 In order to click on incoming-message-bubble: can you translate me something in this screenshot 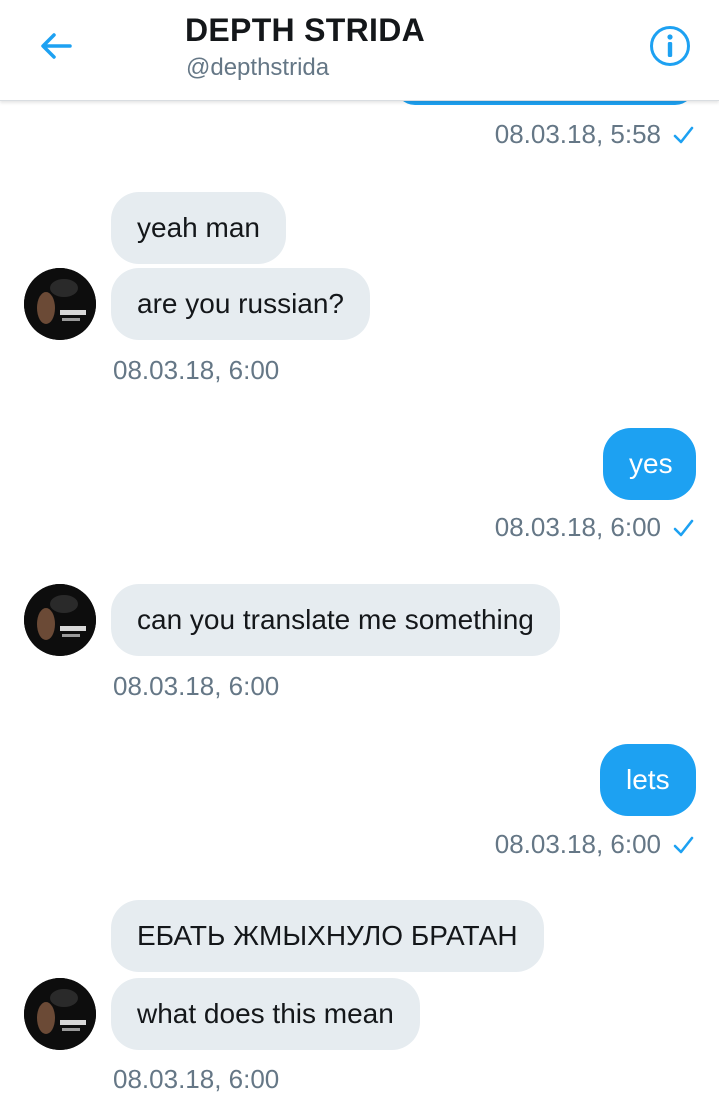, I will do `click(335, 620)`.